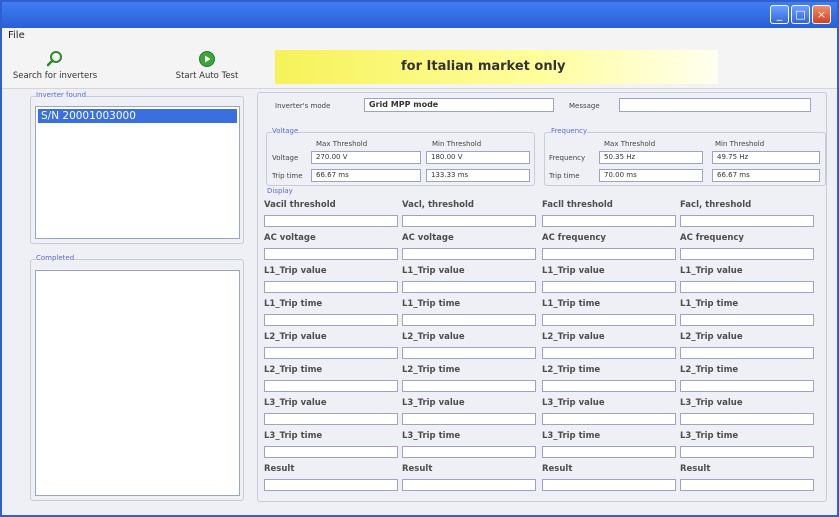 This screenshot has height=517, width=839. What do you see at coordinates (438, 205) in the screenshot?
I see `display-field-label: Vacl, threshold` at bounding box center [438, 205].